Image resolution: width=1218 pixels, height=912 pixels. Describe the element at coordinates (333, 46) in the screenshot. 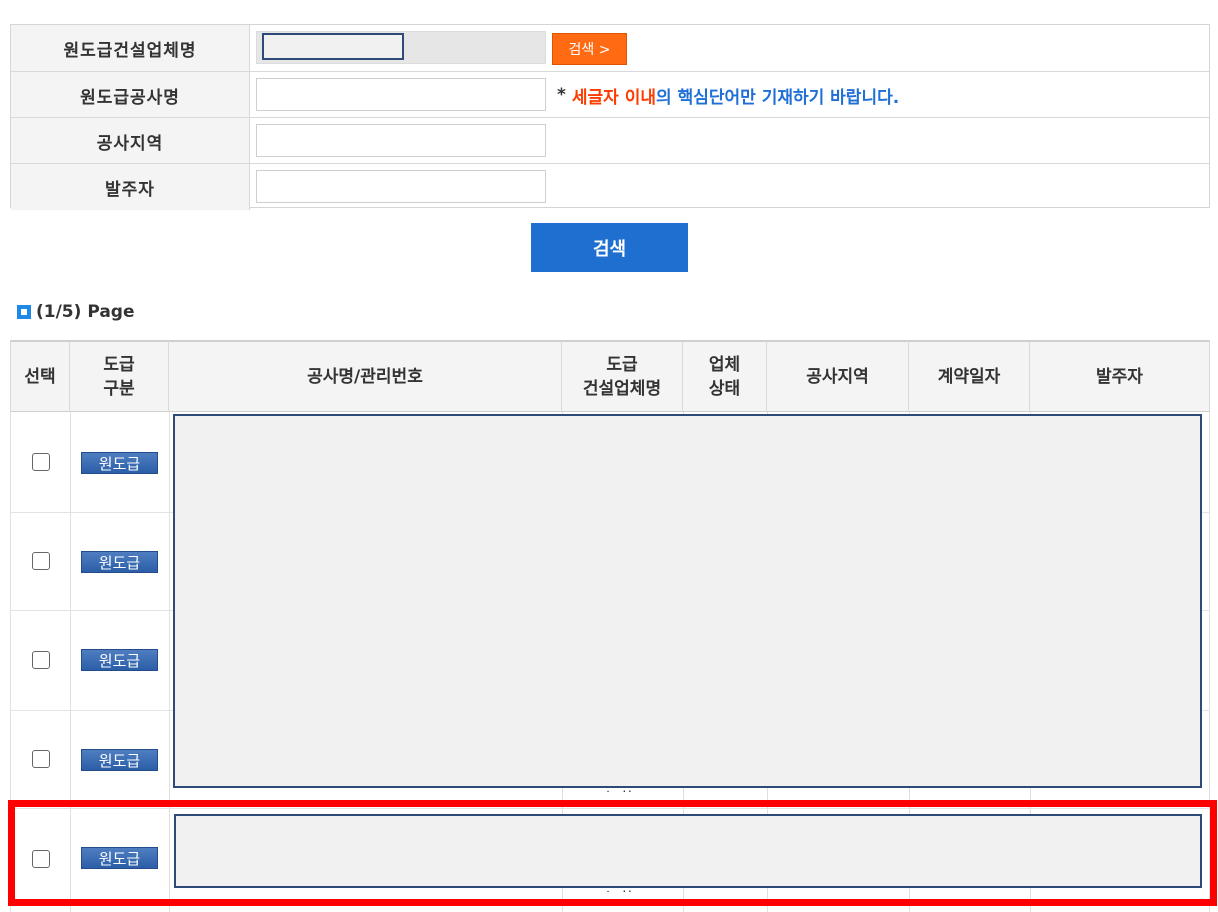

I see `redacted-contractor-value` at that location.